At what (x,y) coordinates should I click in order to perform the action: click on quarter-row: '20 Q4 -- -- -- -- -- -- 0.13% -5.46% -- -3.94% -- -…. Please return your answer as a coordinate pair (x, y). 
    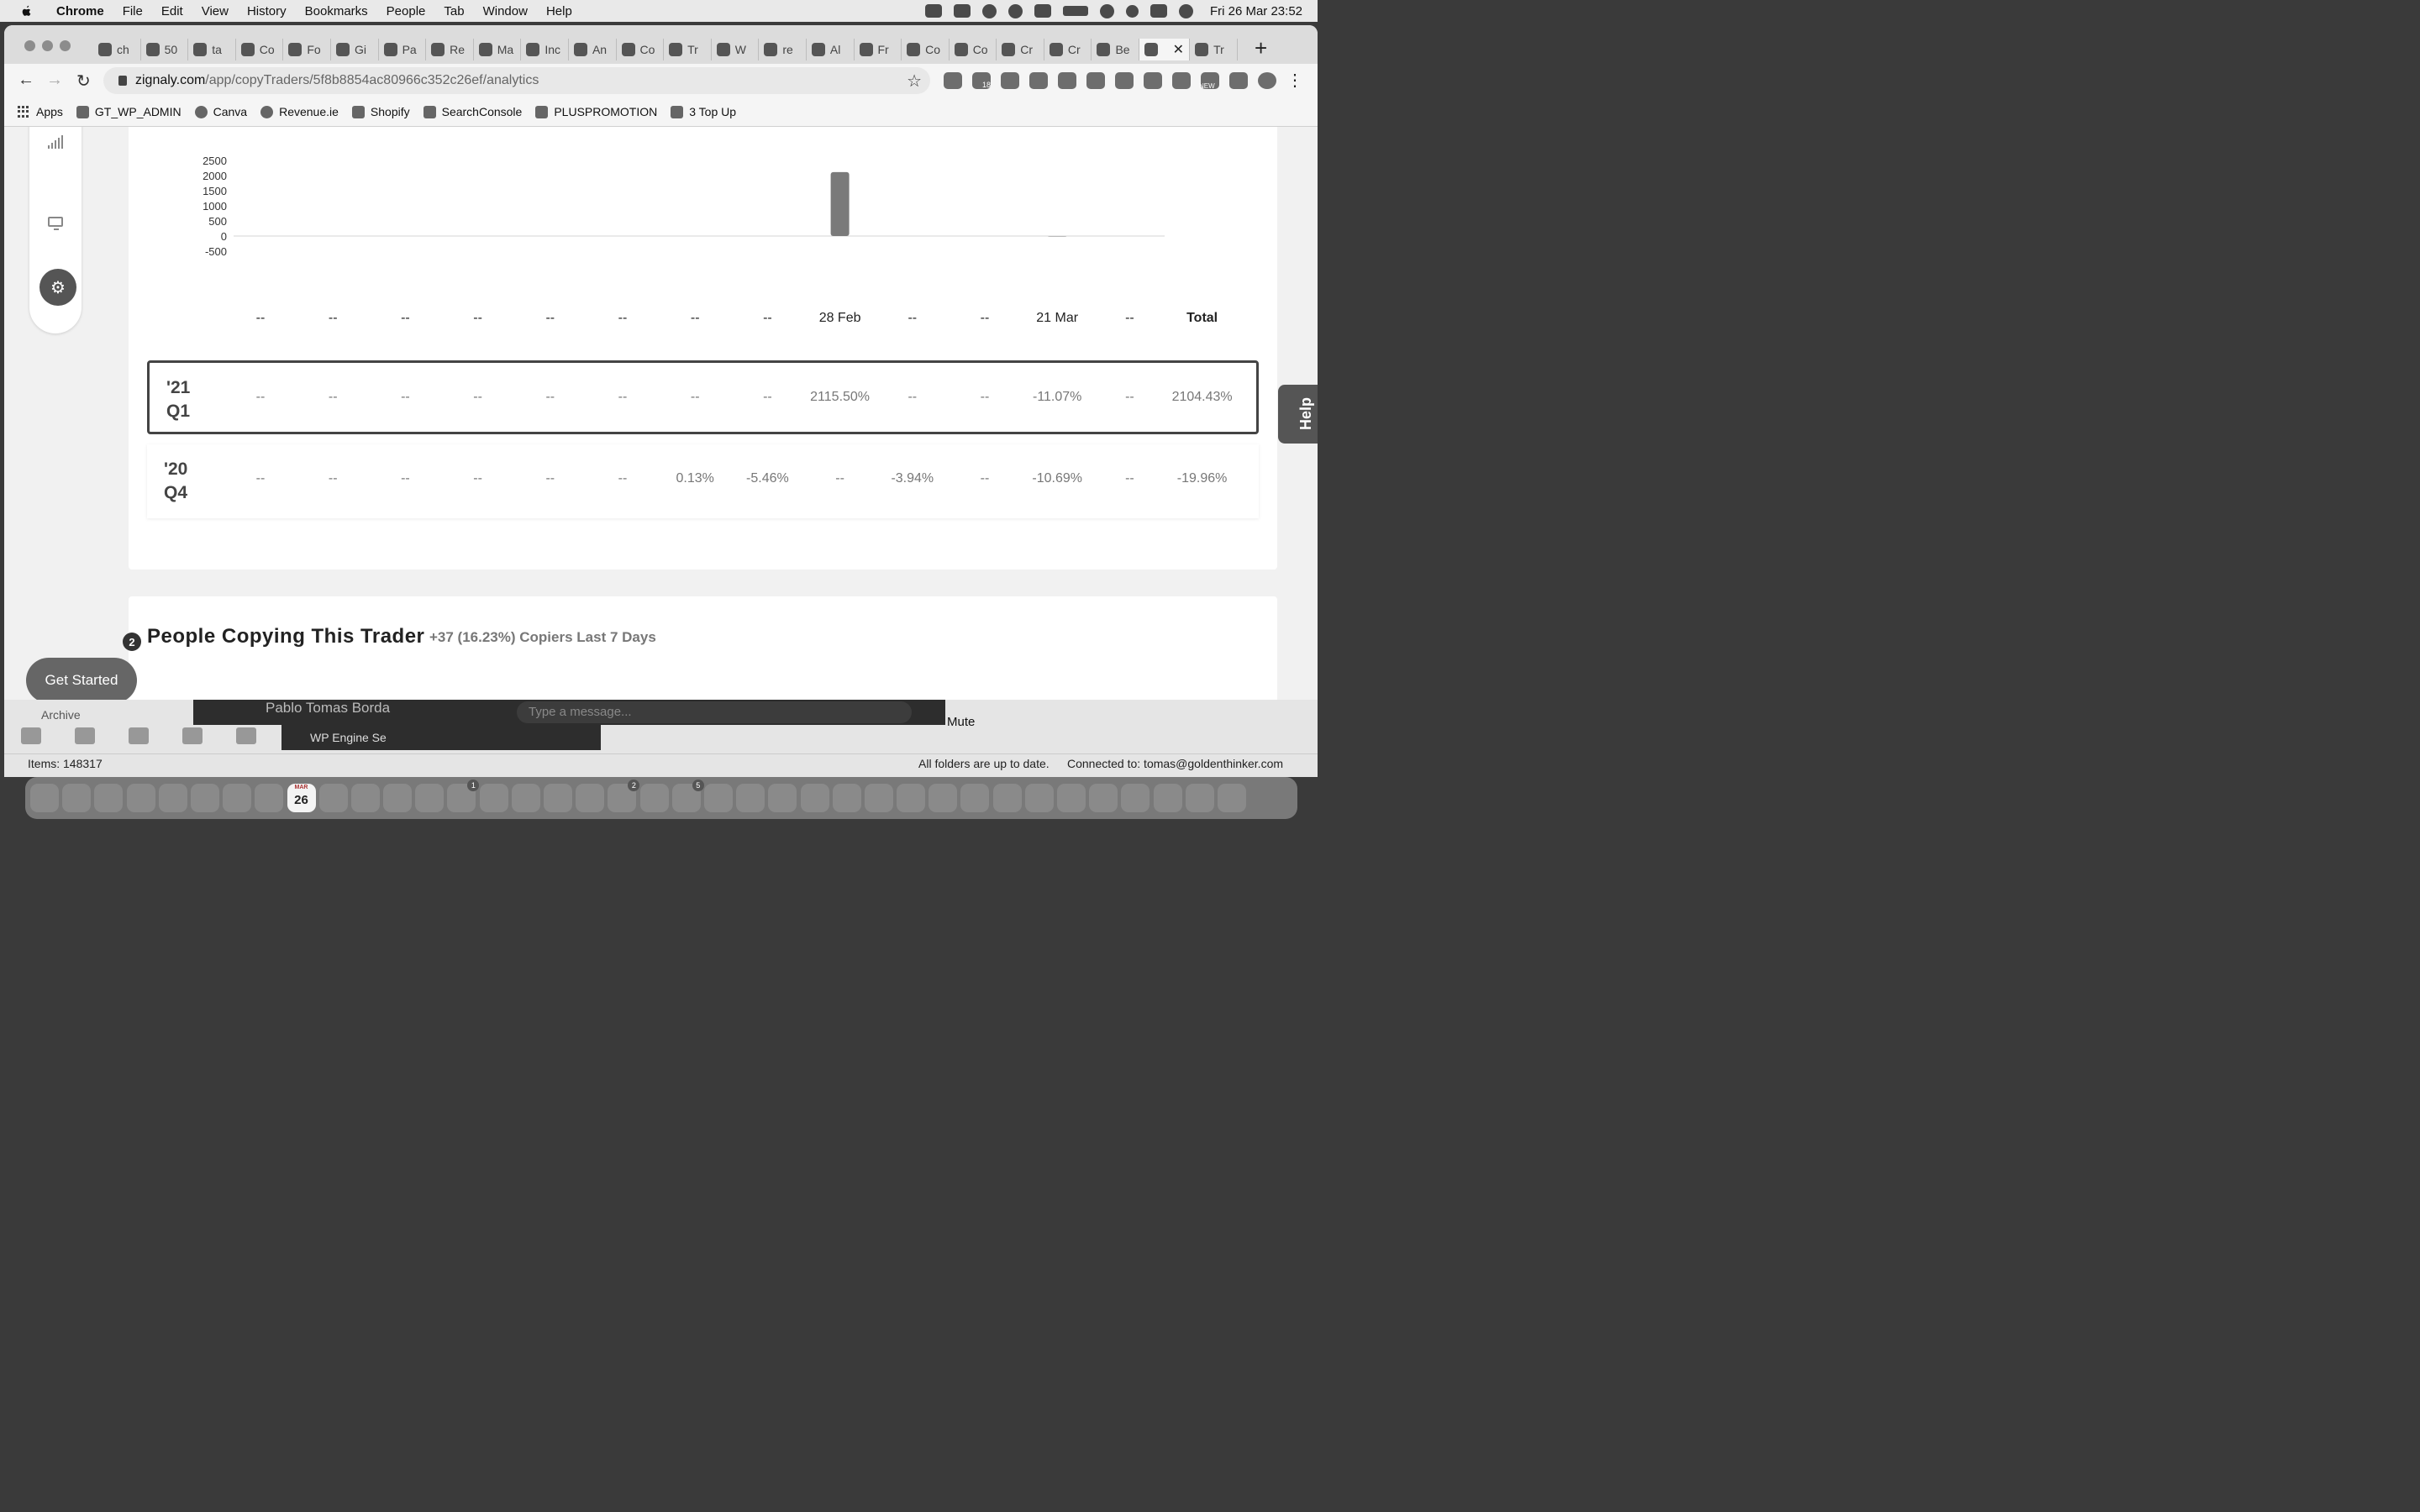
    Looking at the image, I should click on (703, 481).